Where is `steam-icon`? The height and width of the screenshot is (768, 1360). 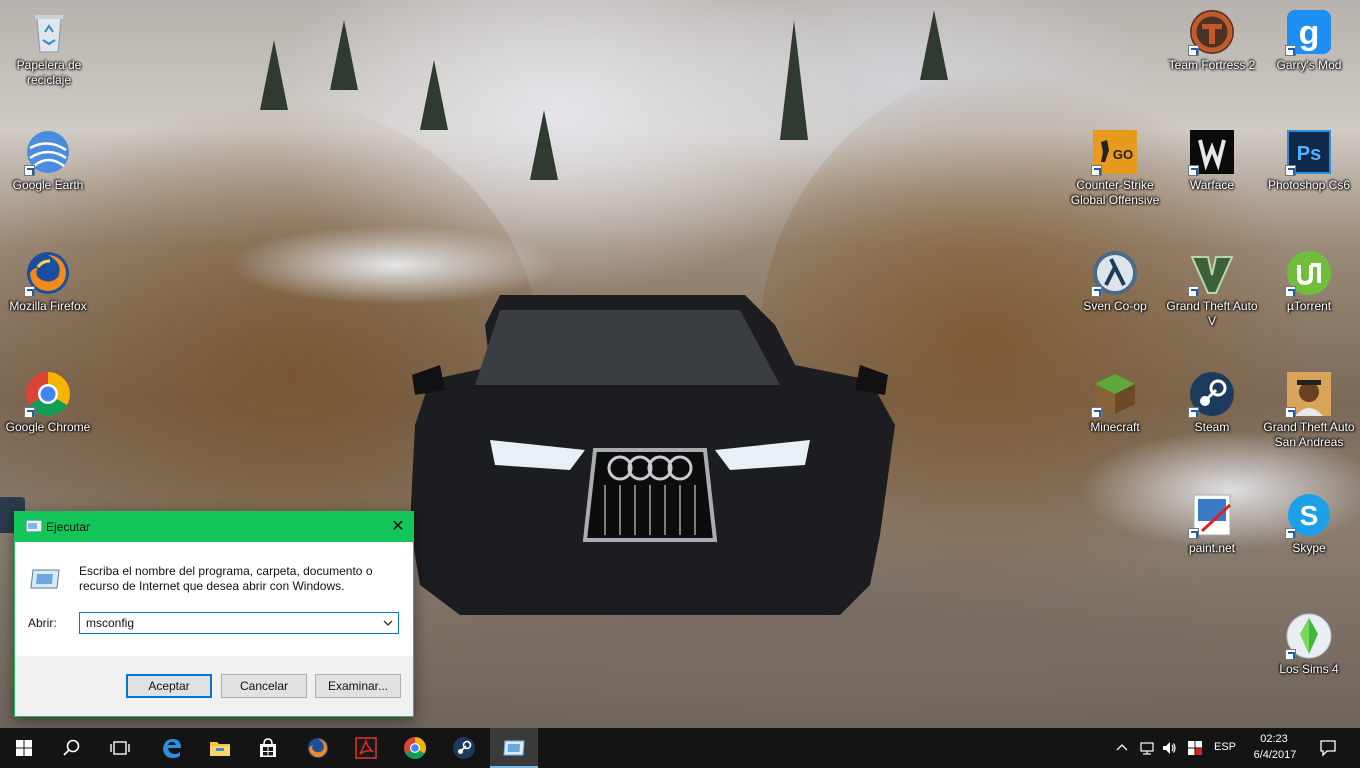 steam-icon is located at coordinates (464, 748).